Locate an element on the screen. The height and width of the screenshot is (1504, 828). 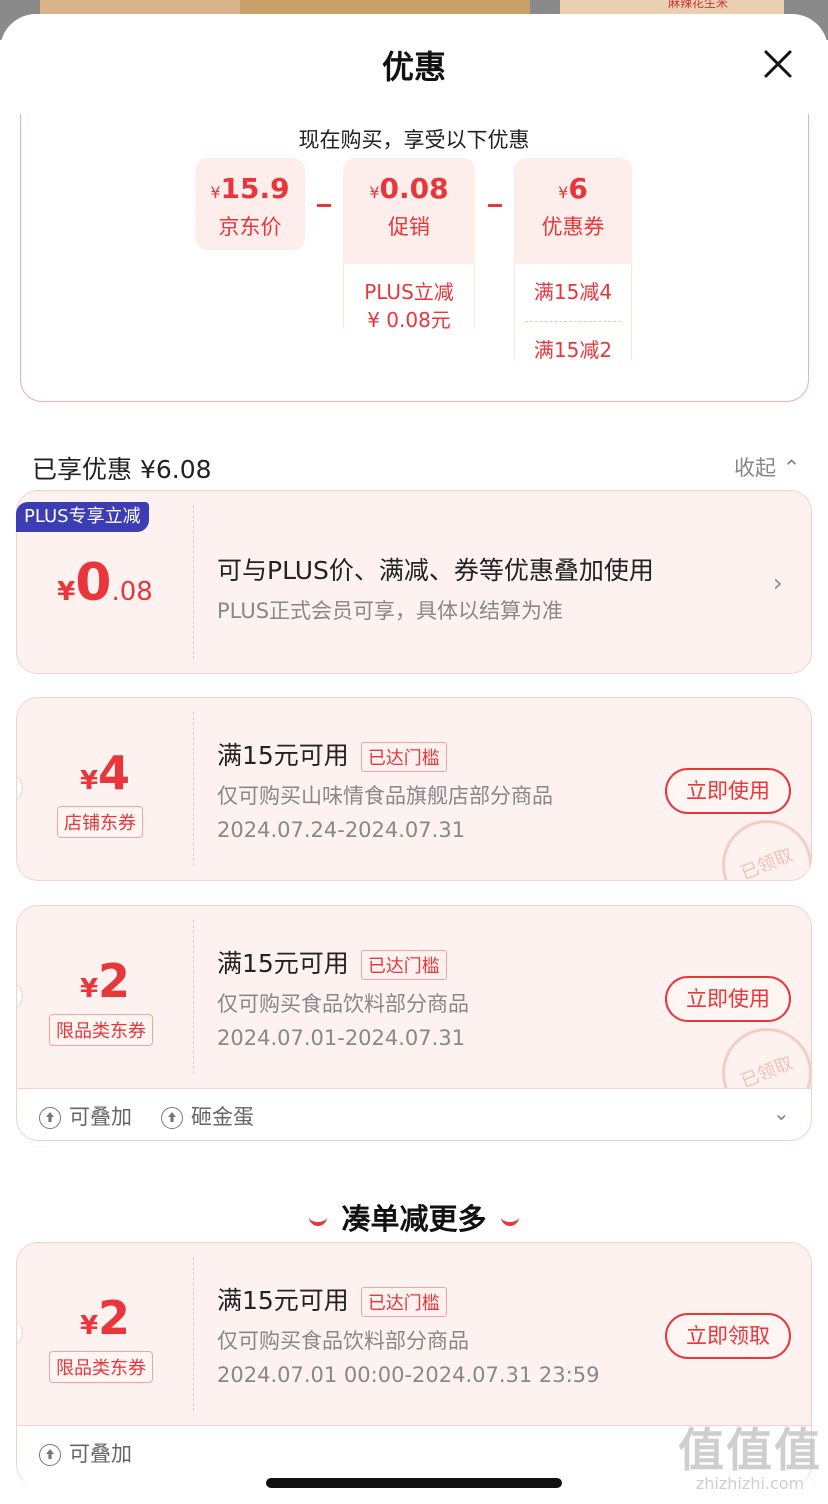
enjoyed-discount: 已享优惠 ¥6.08 is located at coordinates (122, 469).